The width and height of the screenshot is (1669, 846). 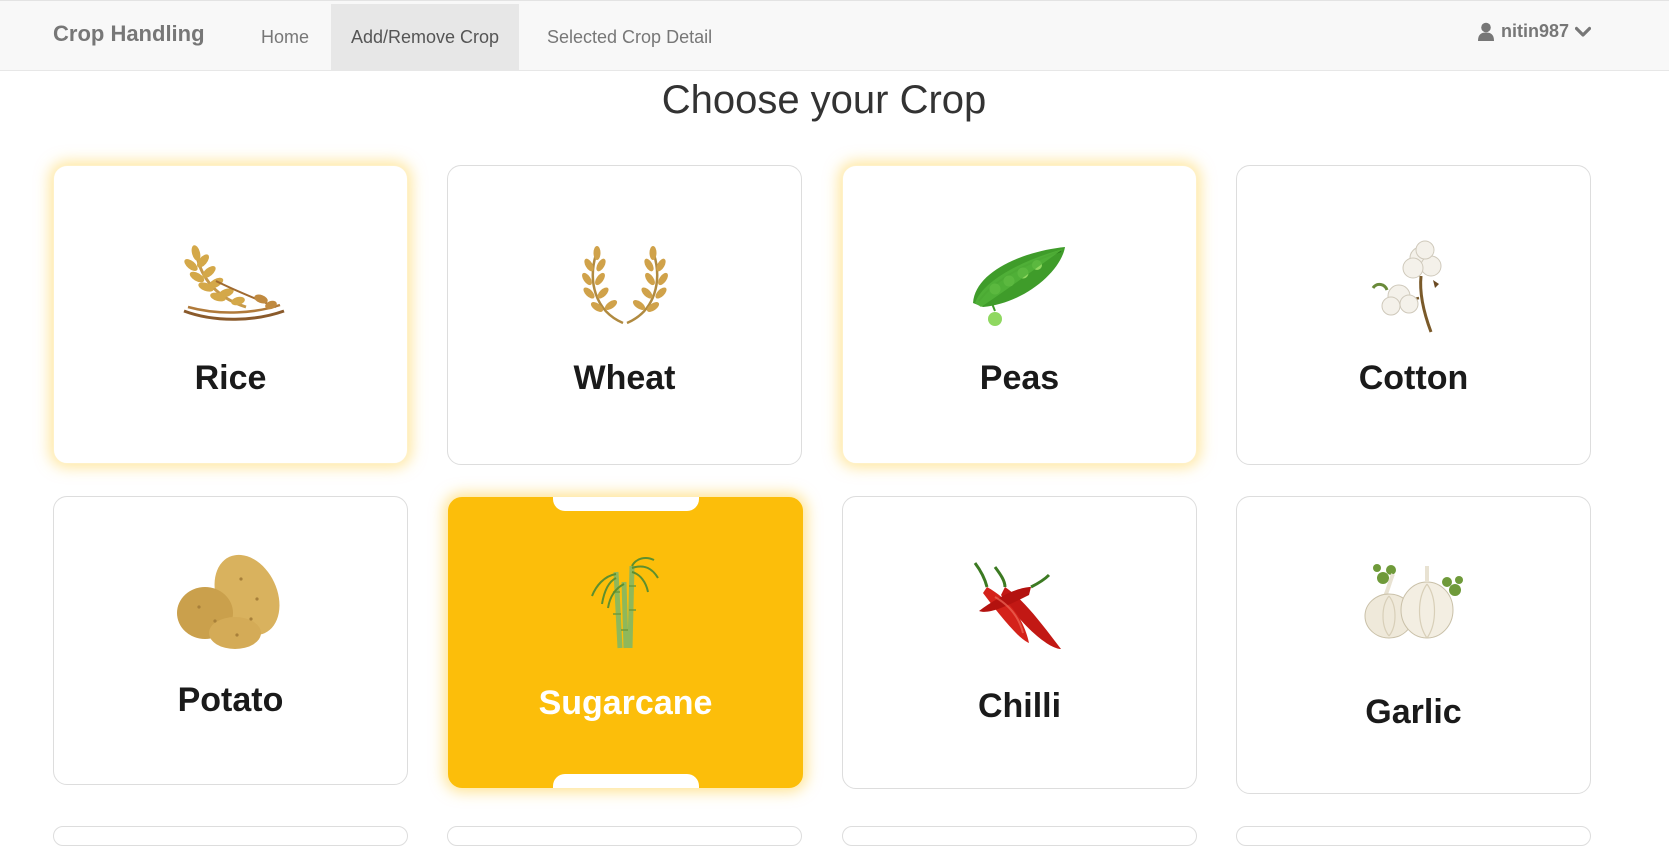 What do you see at coordinates (1413, 605) in the screenshot?
I see `garlic-icon` at bounding box center [1413, 605].